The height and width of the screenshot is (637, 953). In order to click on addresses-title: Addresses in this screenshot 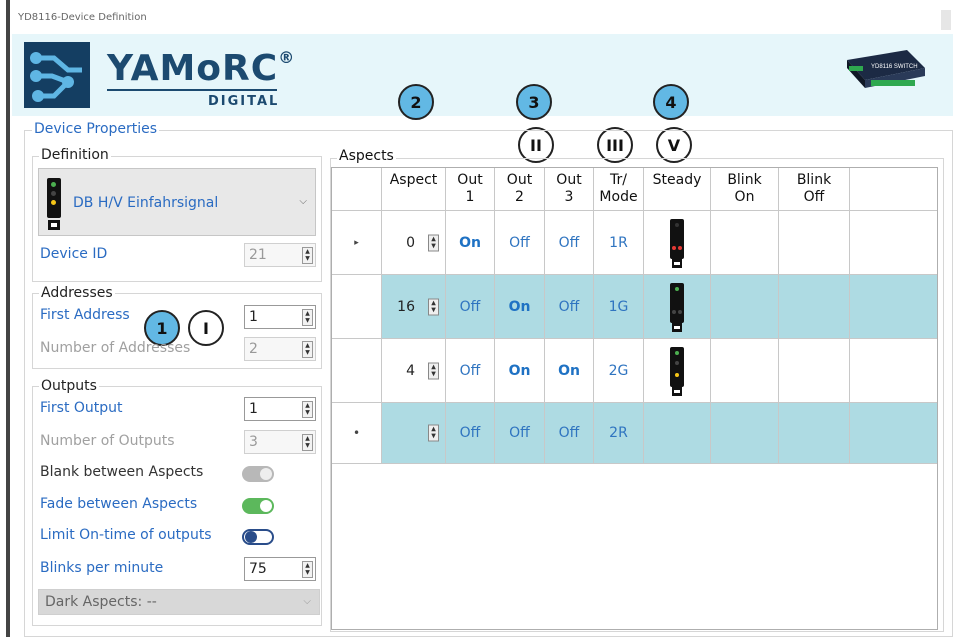, I will do `click(77, 293)`.